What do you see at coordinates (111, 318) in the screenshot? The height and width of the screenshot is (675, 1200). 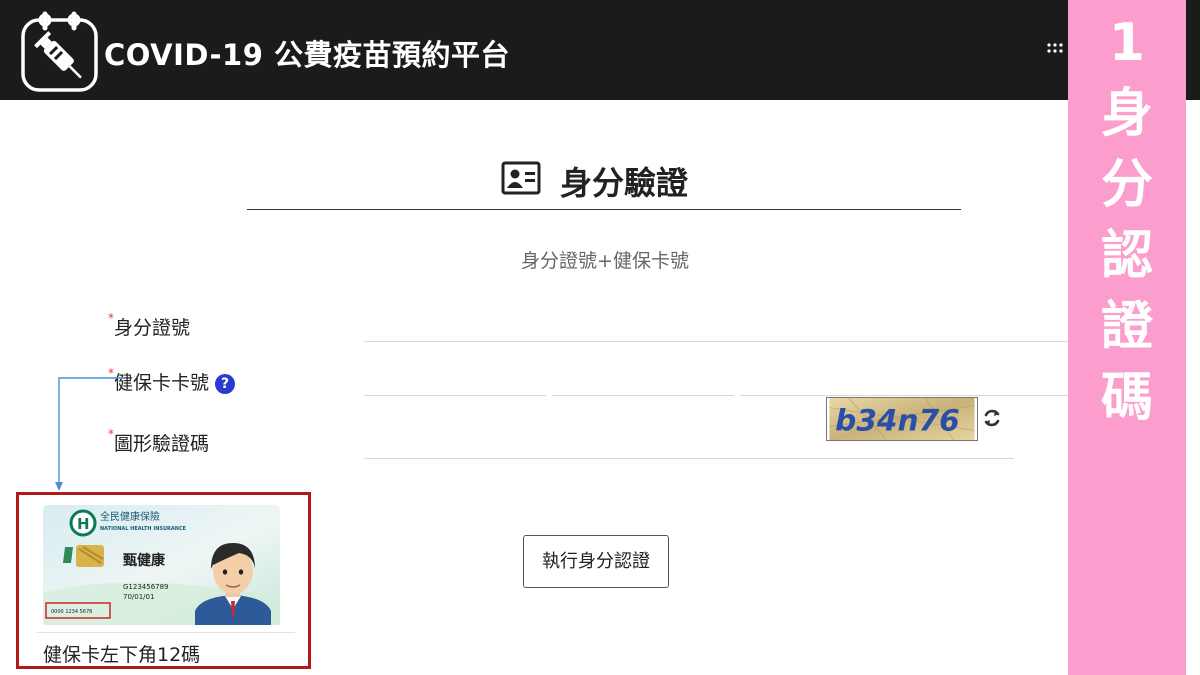 I see `required-mark: *` at bounding box center [111, 318].